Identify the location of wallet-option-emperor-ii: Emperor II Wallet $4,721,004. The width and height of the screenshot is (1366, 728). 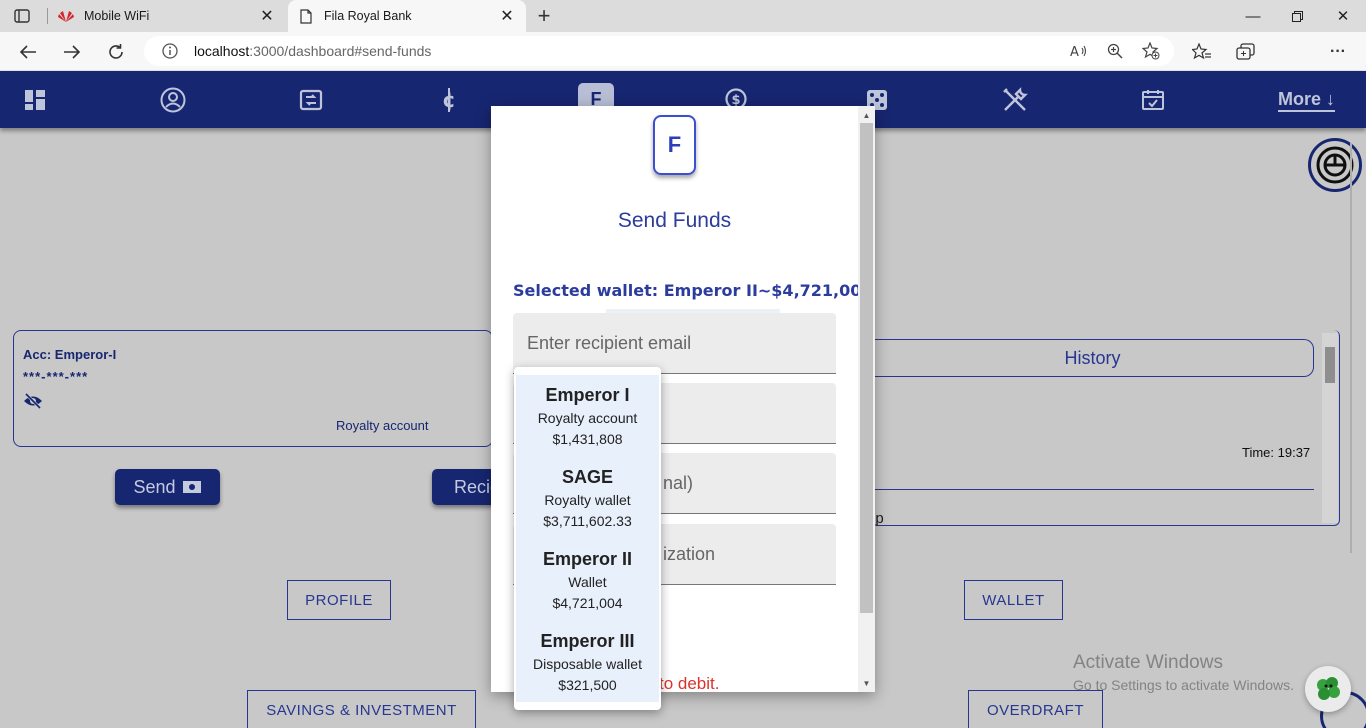
(587, 580).